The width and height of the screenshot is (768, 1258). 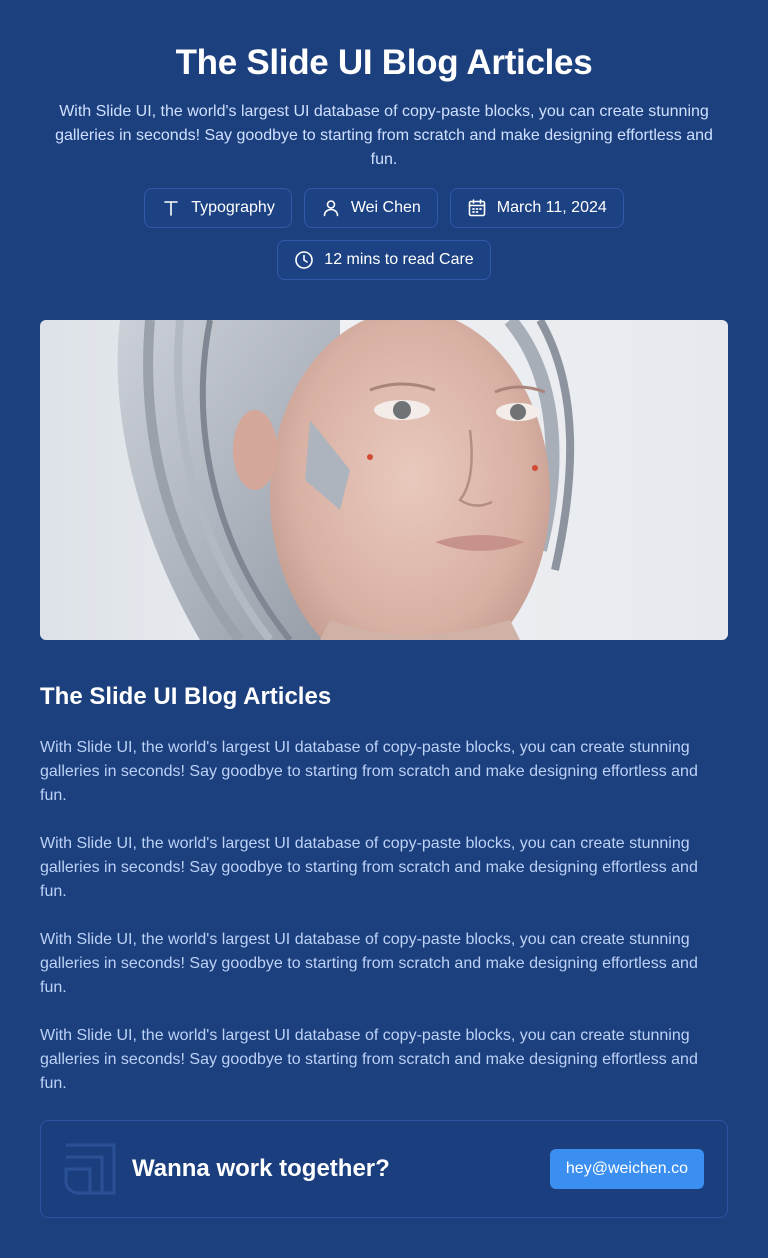 I want to click on calendar-icon, so click(x=477, y=208).